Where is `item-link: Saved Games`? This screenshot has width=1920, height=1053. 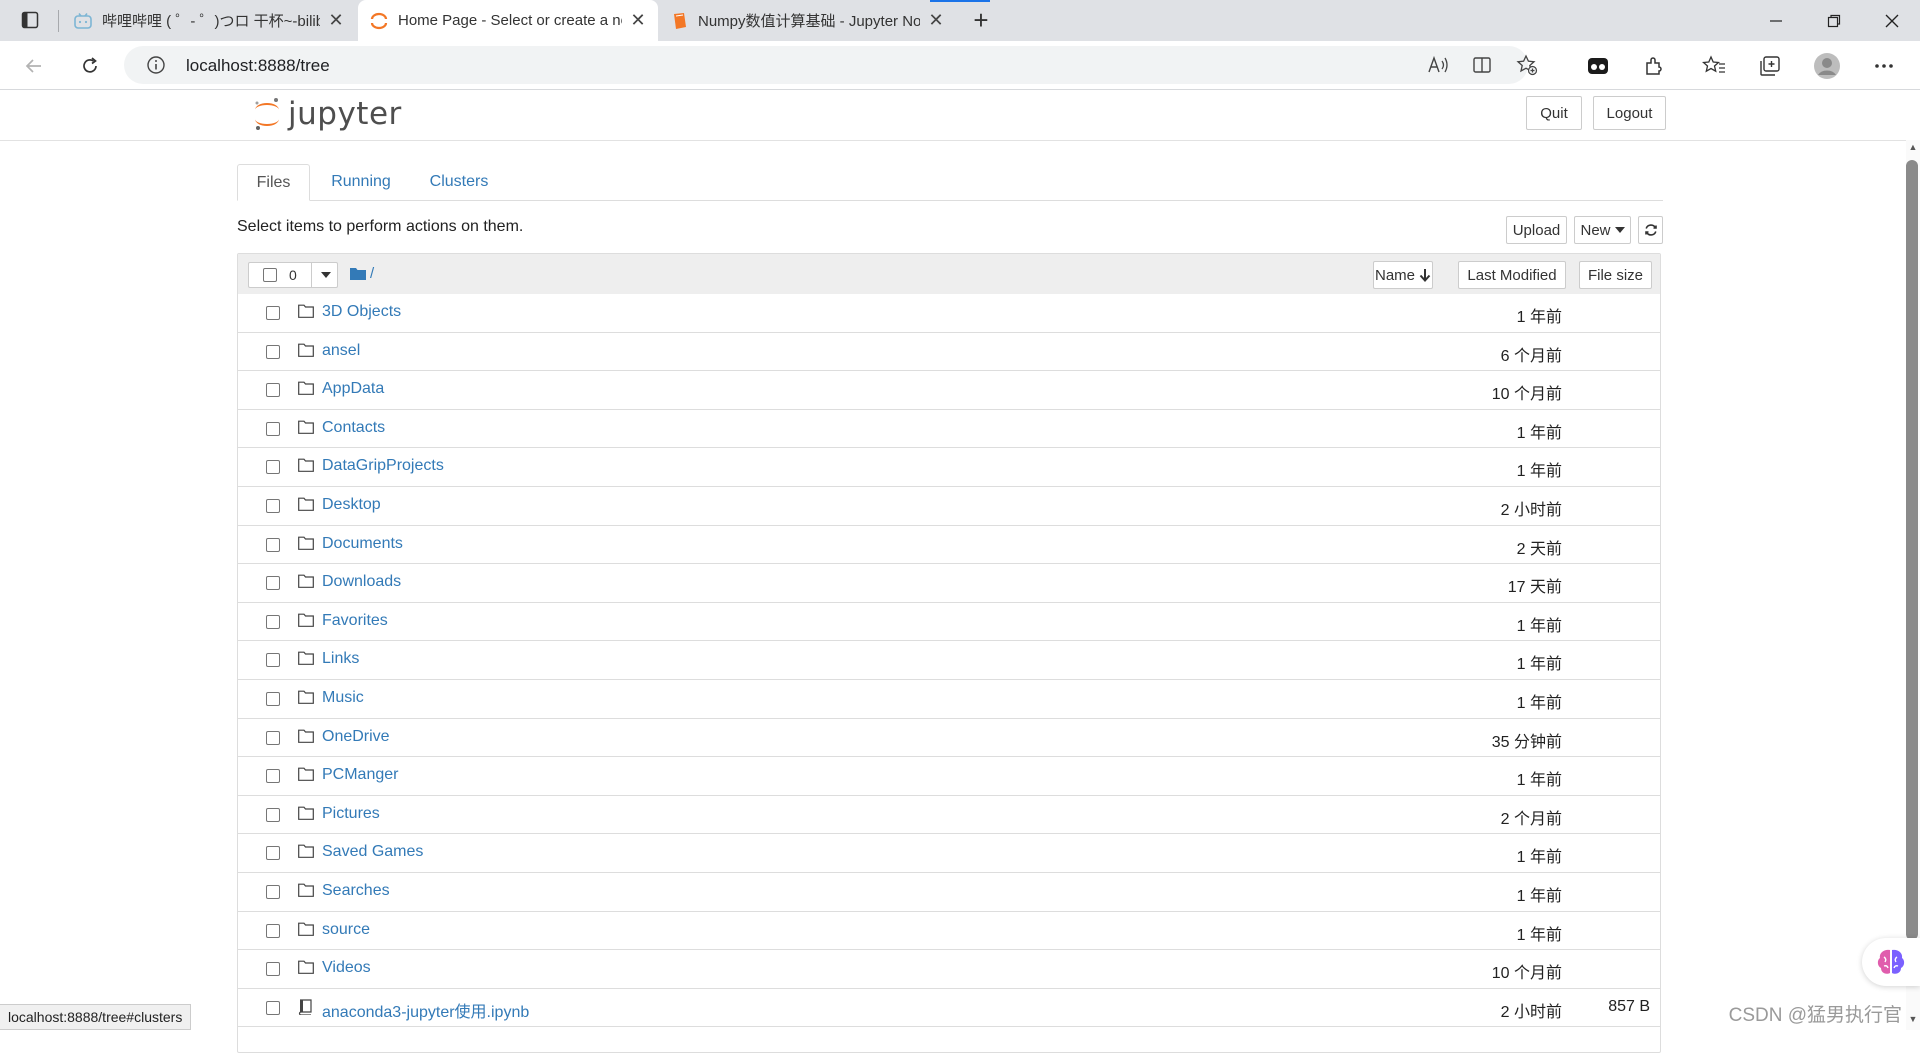
item-link: Saved Games is located at coordinates (372, 852).